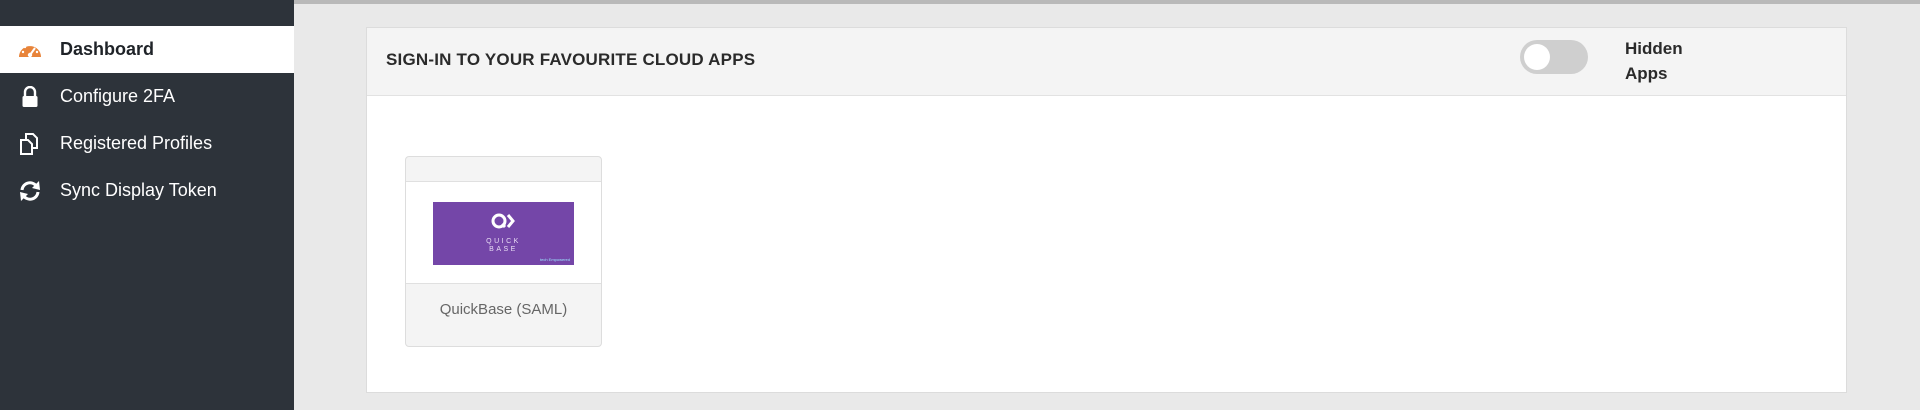  What do you see at coordinates (1554, 57) in the screenshot?
I see `hidden-apps-toggle` at bounding box center [1554, 57].